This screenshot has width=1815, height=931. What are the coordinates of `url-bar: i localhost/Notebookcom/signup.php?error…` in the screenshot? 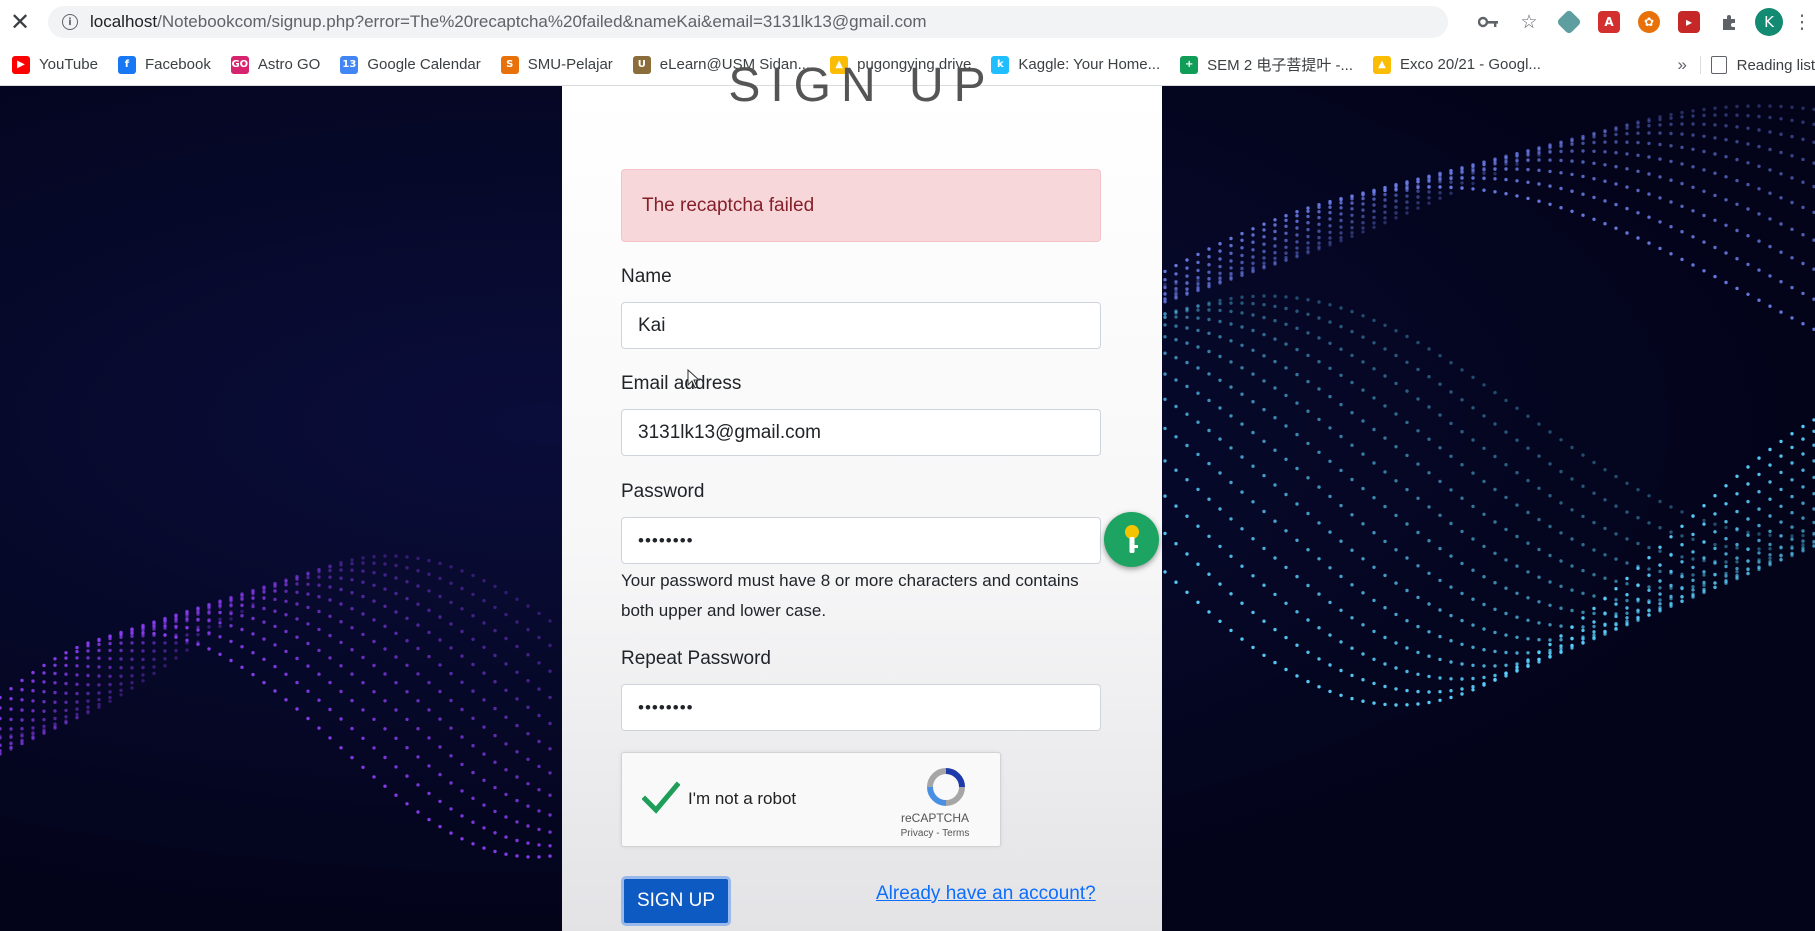 It's located at (748, 22).